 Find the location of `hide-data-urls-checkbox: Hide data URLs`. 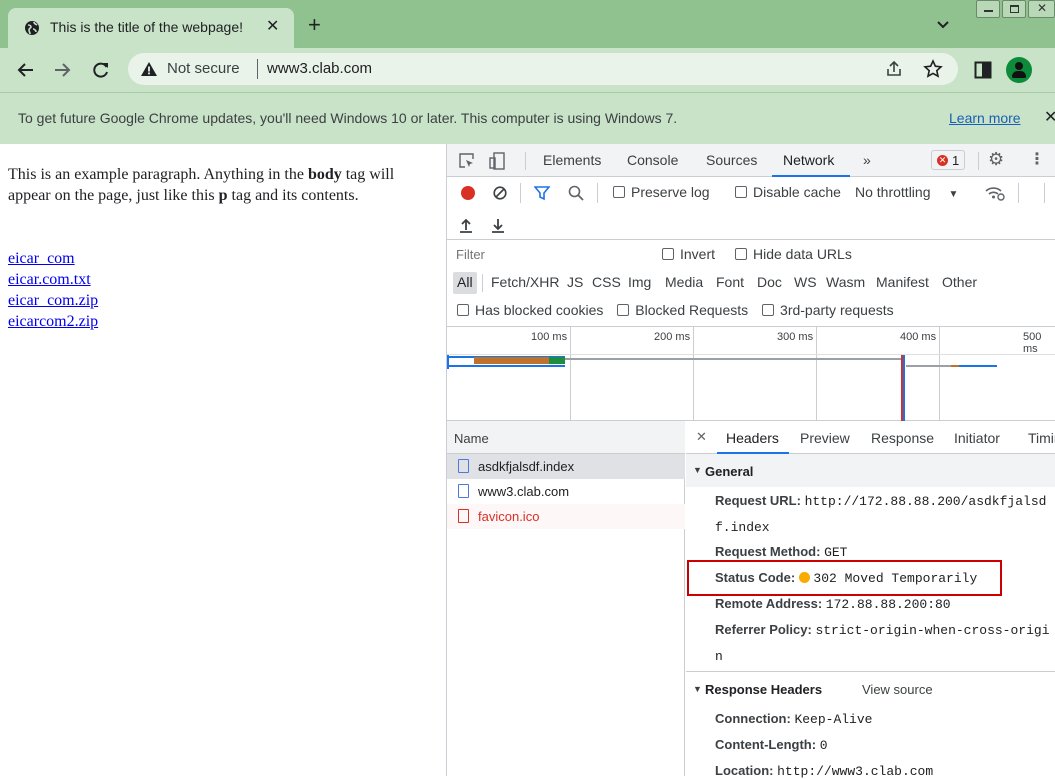

hide-data-urls-checkbox: Hide data URLs is located at coordinates (793, 254).